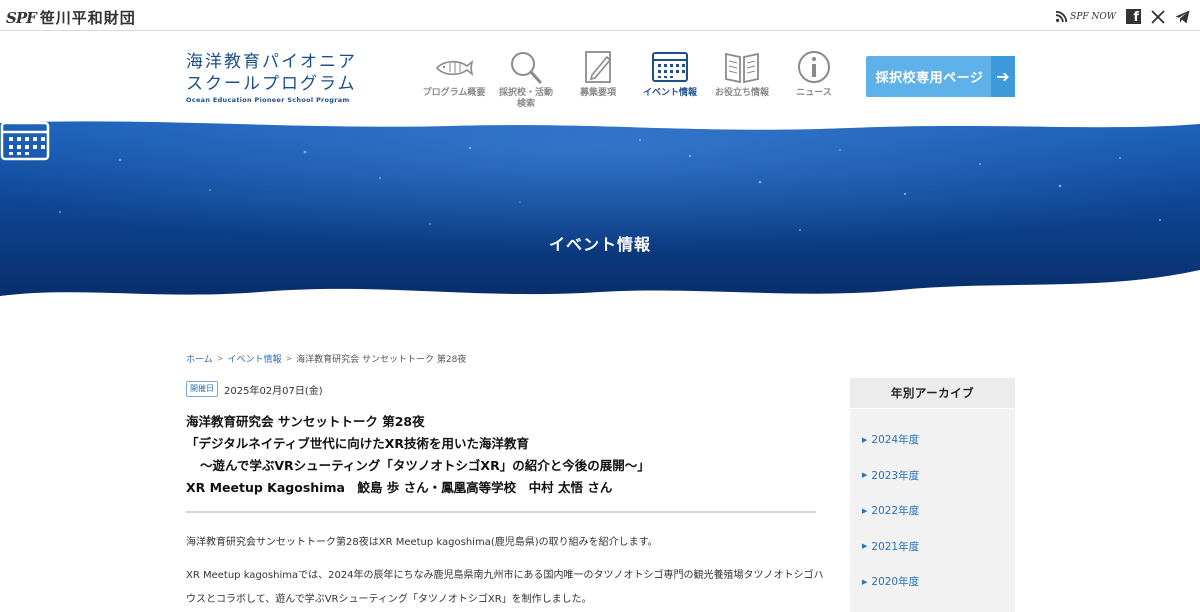 The height and width of the screenshot is (612, 1200). I want to click on breadcrumb: ホーム > イベント情報 > 海洋教育研究会 サンセットトーク 第28夜, so click(326, 358).